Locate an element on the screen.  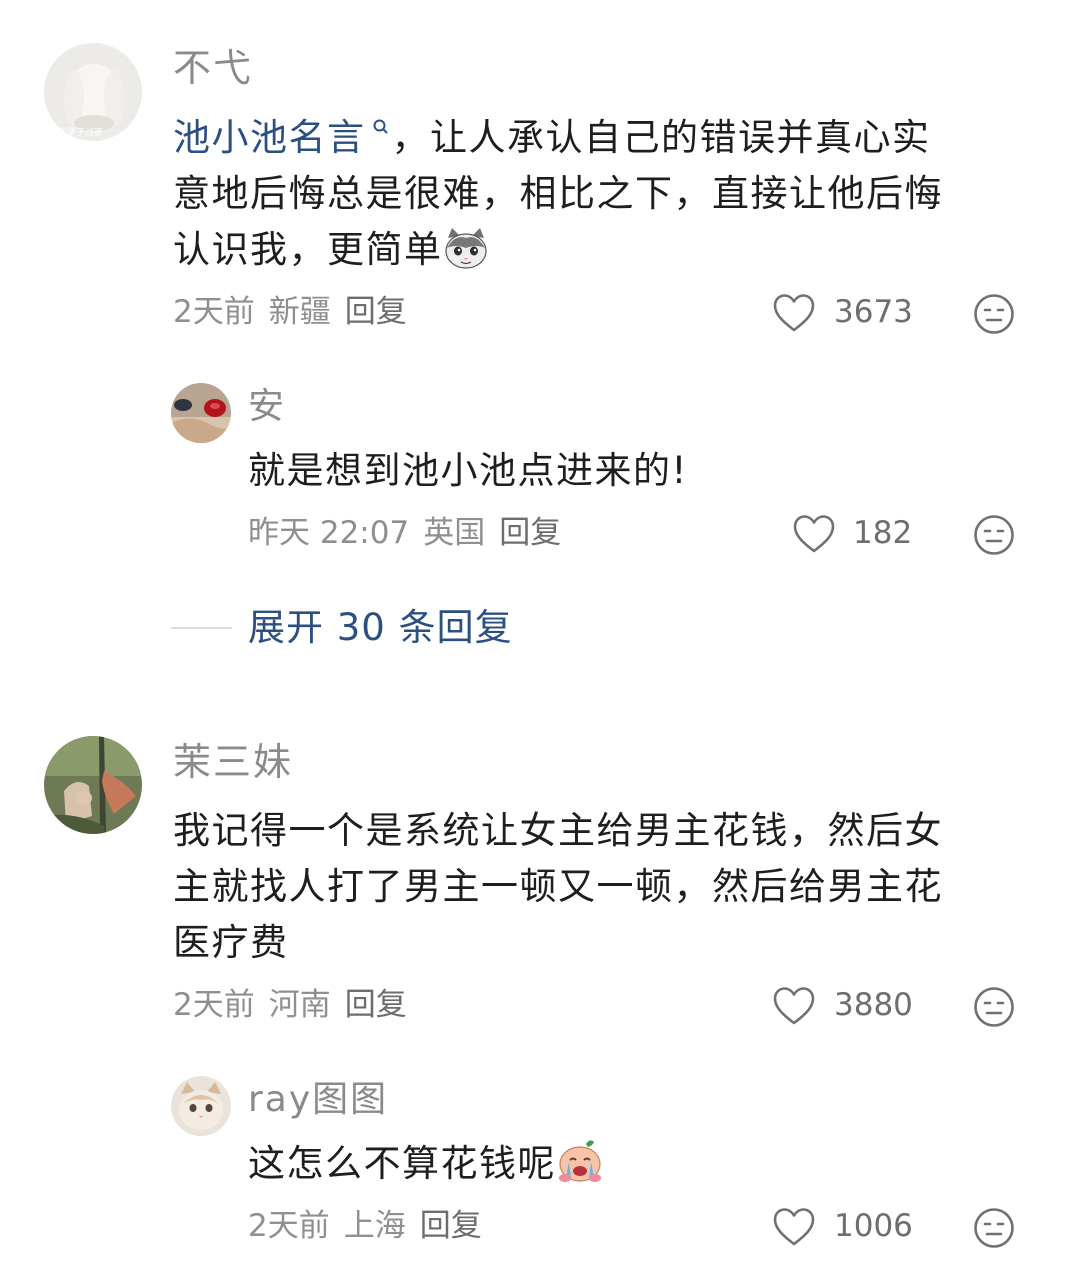
comment-text-line1: 我记得一个是系统让女主给男主花钱，然后女 is located at coordinates (558, 830).